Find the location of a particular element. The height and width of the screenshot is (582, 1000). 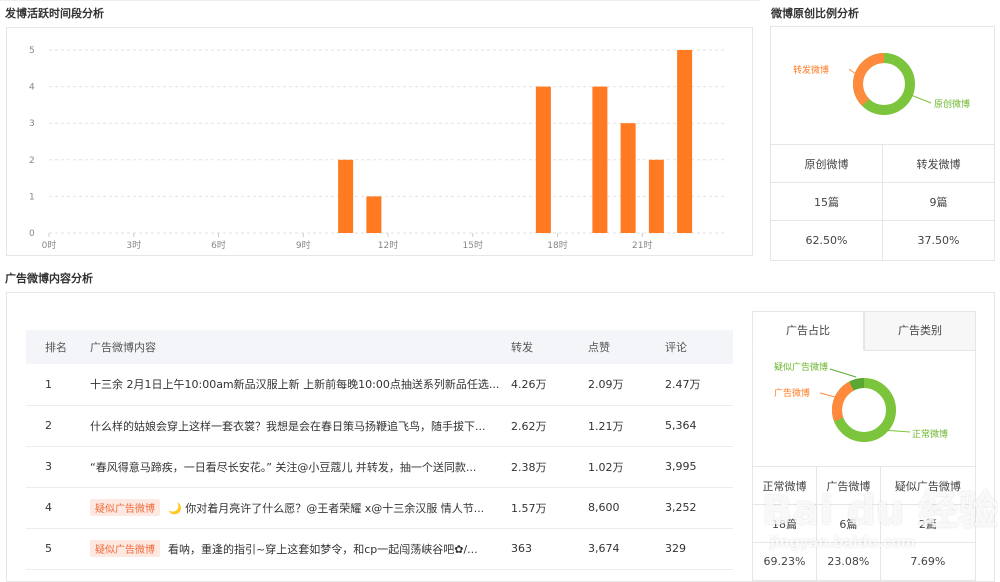

y-tick-label: 5 is located at coordinates (32, 51).